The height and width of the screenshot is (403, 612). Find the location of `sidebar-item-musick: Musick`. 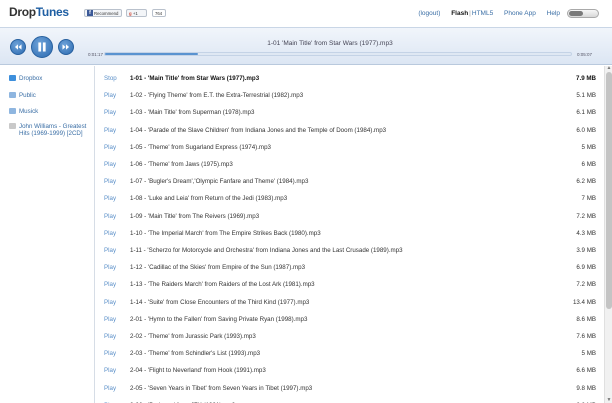

sidebar-item-musick: Musick is located at coordinates (49, 111).